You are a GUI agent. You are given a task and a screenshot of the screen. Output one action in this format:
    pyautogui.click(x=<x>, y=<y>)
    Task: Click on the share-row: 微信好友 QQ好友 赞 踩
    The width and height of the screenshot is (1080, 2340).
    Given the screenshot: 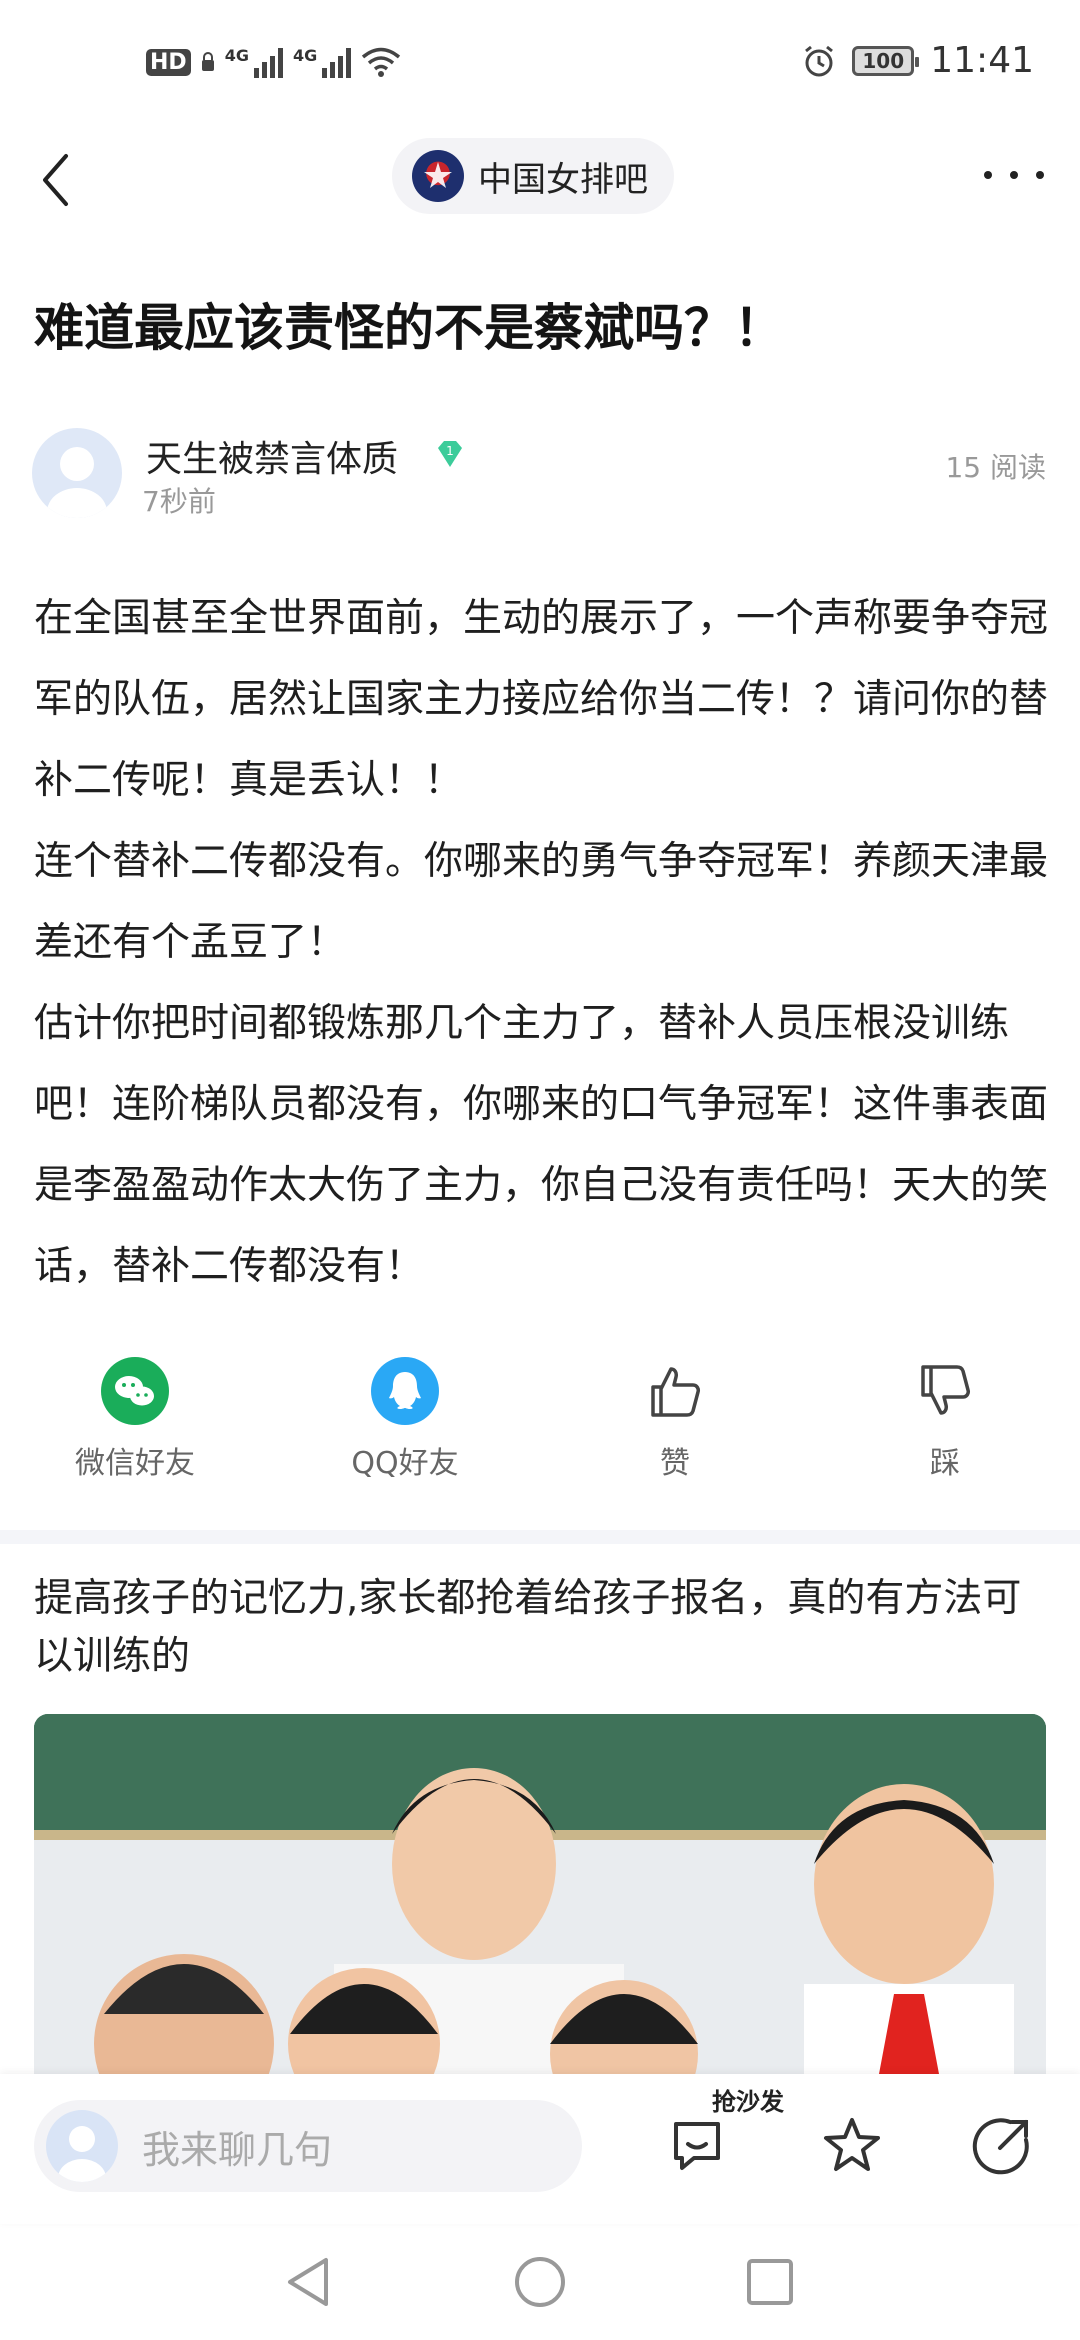 What is the action you would take?
    pyautogui.click(x=540, y=1421)
    